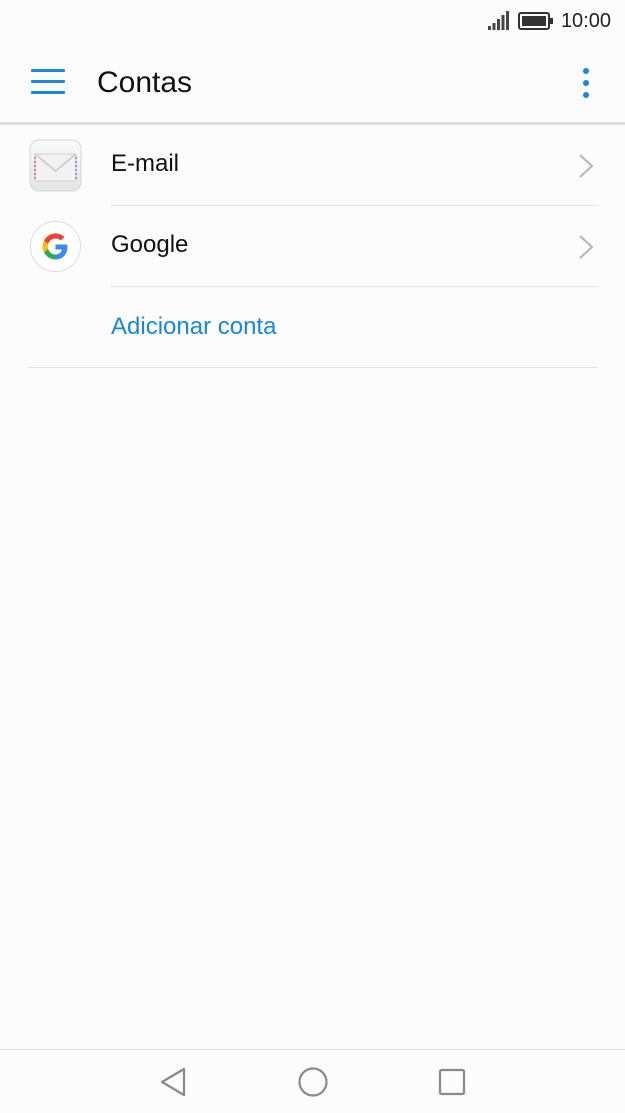 This screenshot has width=625, height=1113. I want to click on account-label-google: Google, so click(150, 244).